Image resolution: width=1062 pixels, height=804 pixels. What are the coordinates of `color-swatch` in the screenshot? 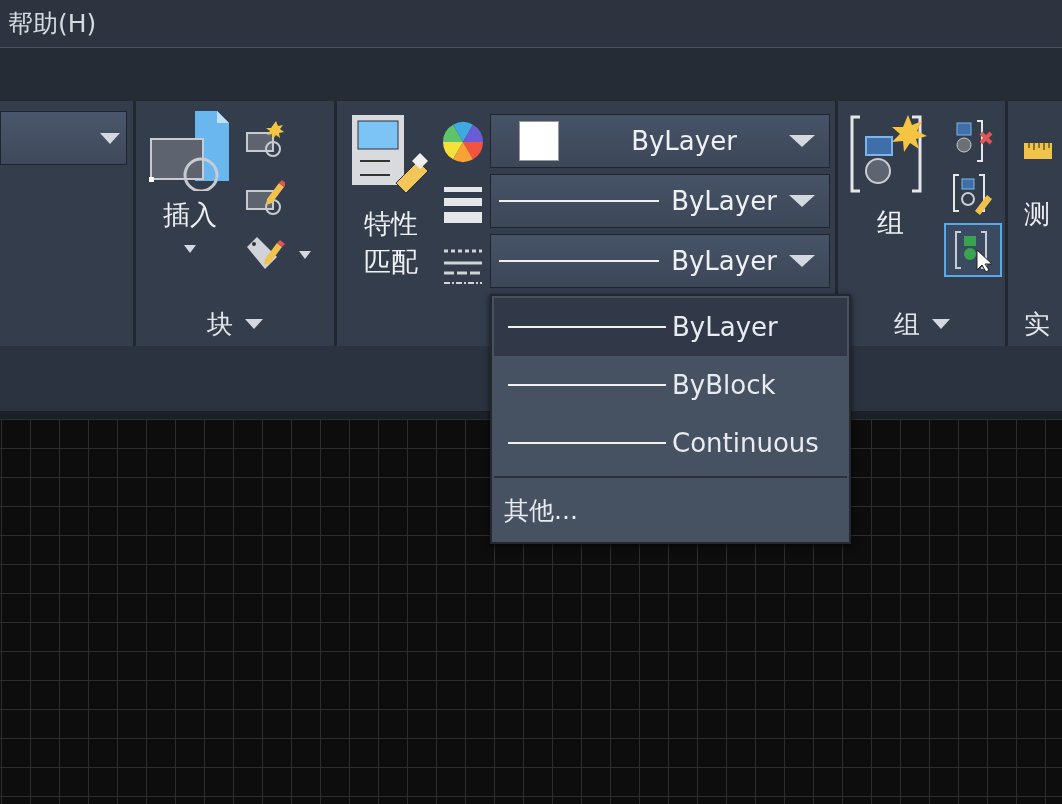 It's located at (539, 141).